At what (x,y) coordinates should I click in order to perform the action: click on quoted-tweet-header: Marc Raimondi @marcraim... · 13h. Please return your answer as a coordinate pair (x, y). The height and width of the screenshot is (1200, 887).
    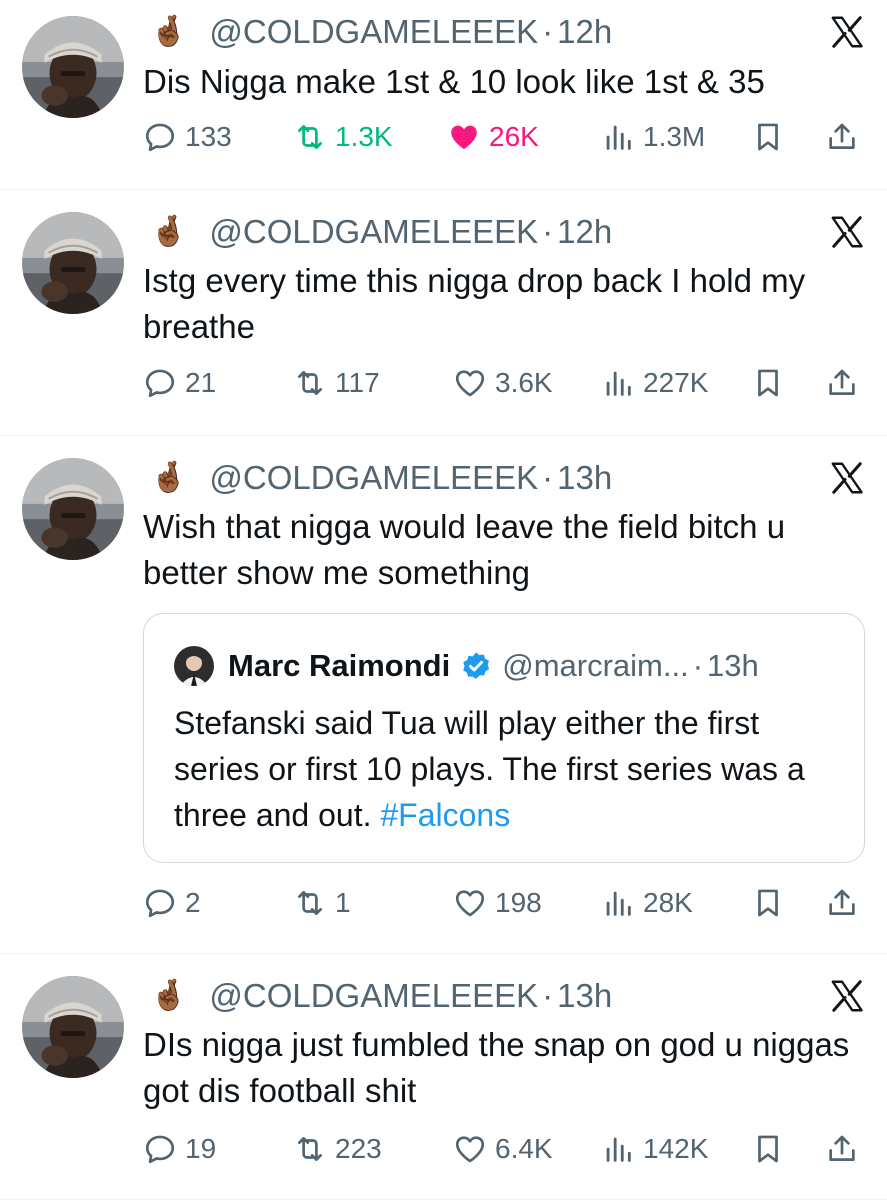
    Looking at the image, I should click on (466, 666).